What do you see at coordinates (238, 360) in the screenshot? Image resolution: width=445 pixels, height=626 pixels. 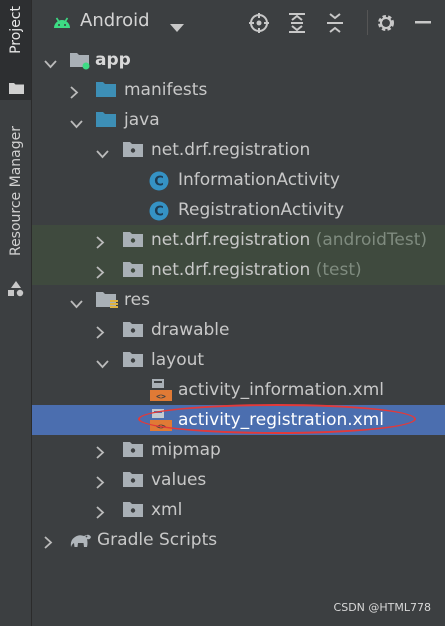 I see `tree-node-layout: layout` at bounding box center [238, 360].